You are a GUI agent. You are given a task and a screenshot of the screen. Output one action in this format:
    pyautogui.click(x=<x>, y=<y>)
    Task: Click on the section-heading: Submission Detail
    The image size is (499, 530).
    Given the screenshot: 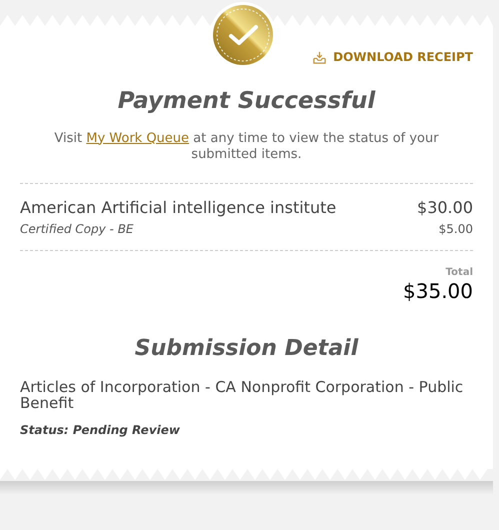 What is the action you would take?
    pyautogui.click(x=247, y=348)
    